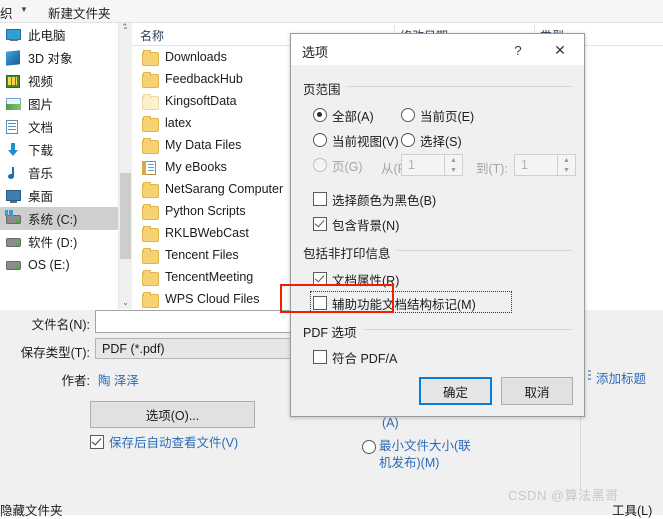 The height and width of the screenshot is (519, 663). What do you see at coordinates (202, 255) in the screenshot?
I see `file-row-name: Tencent Files` at bounding box center [202, 255].